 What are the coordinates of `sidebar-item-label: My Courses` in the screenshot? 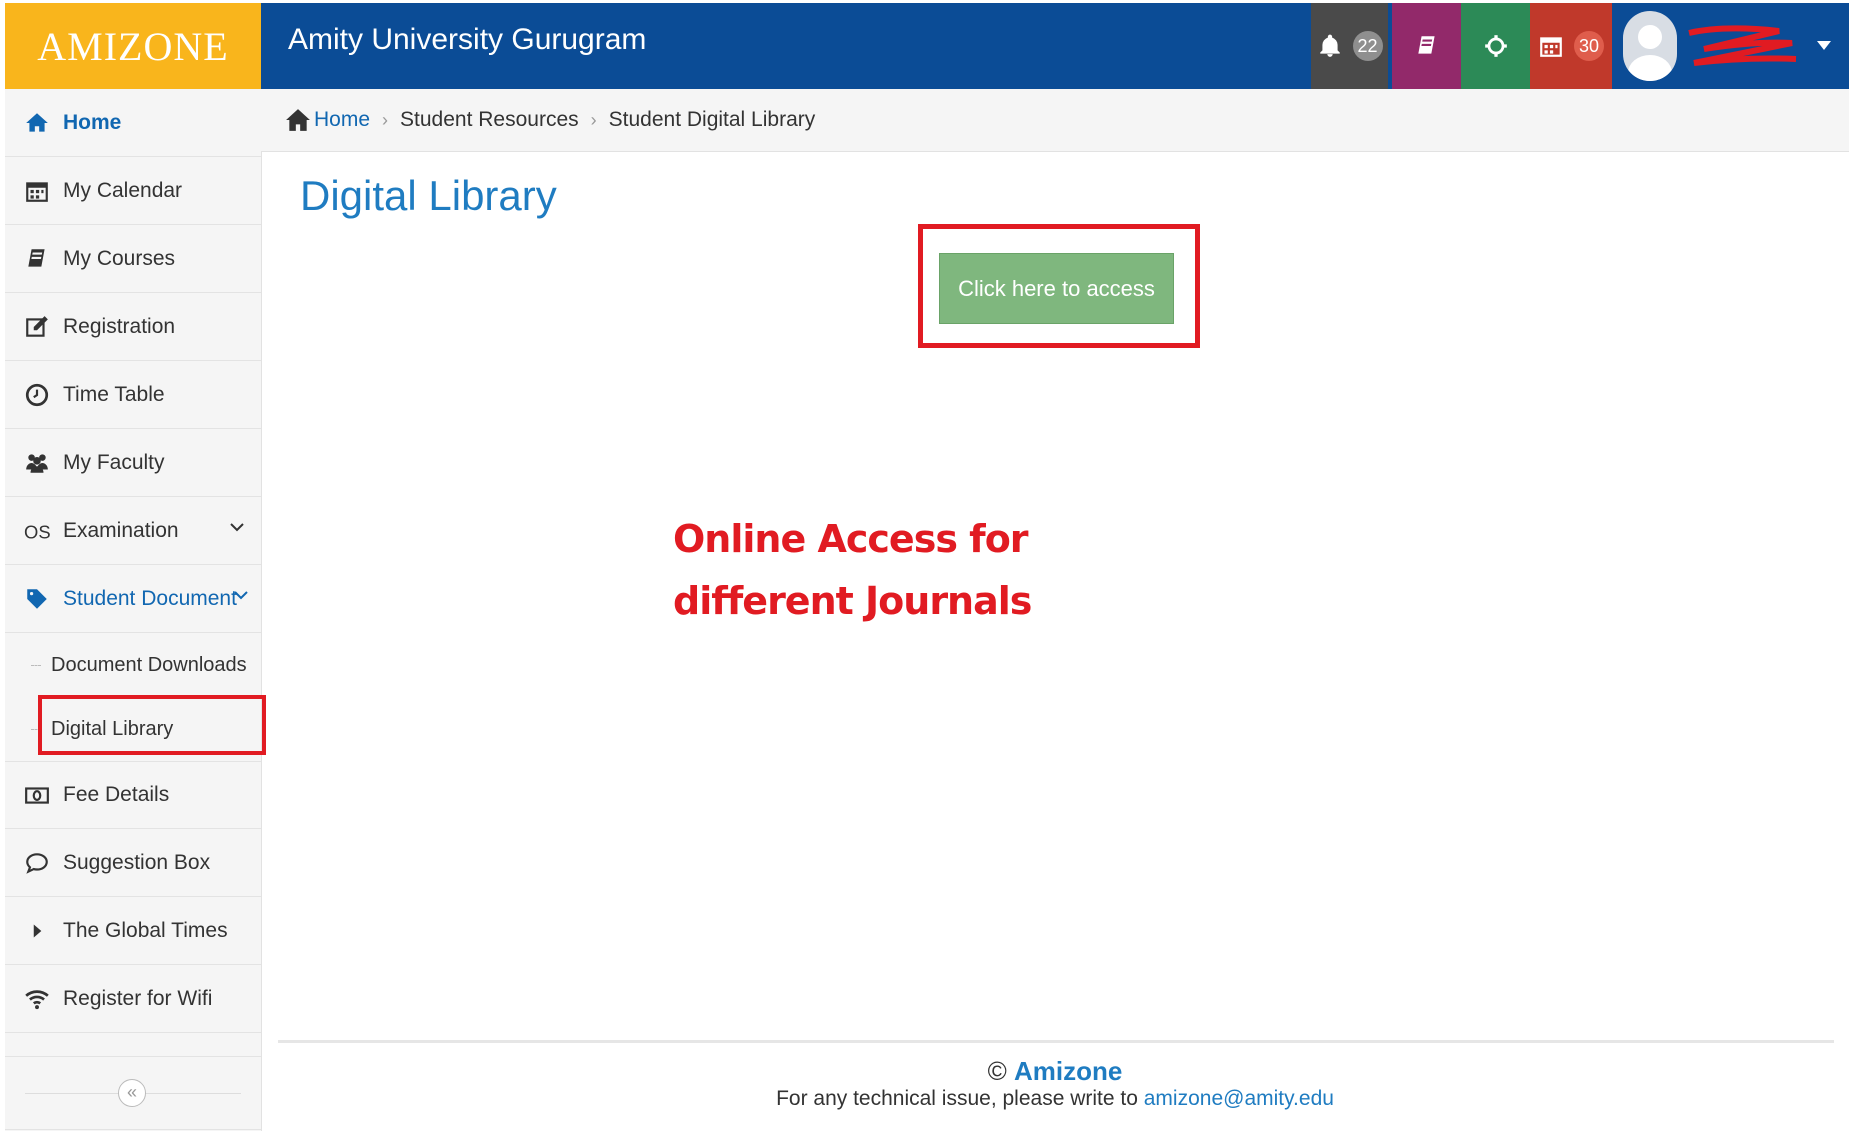 It's located at (119, 258).